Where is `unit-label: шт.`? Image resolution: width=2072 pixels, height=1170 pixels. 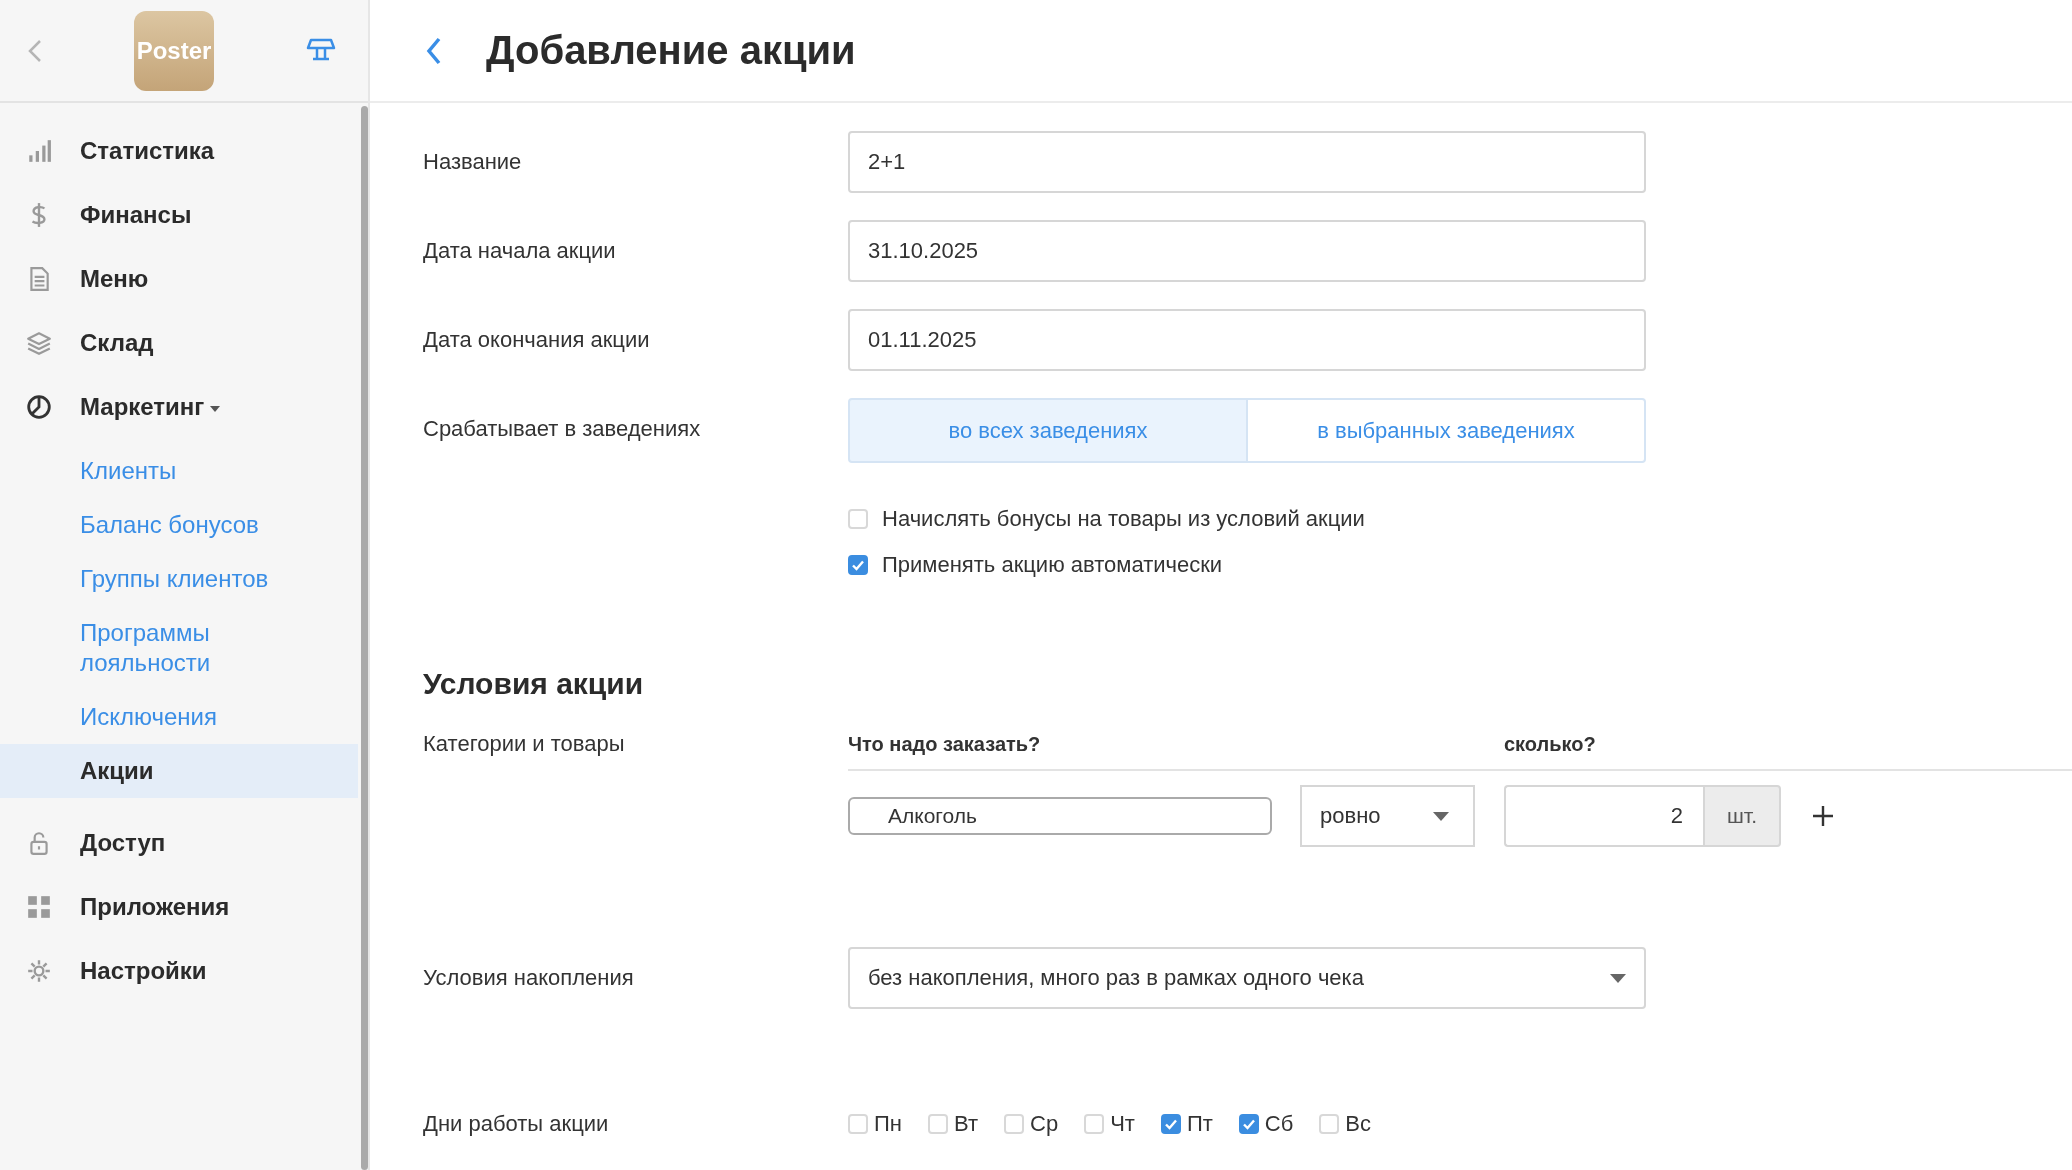 unit-label: шт. is located at coordinates (1742, 816).